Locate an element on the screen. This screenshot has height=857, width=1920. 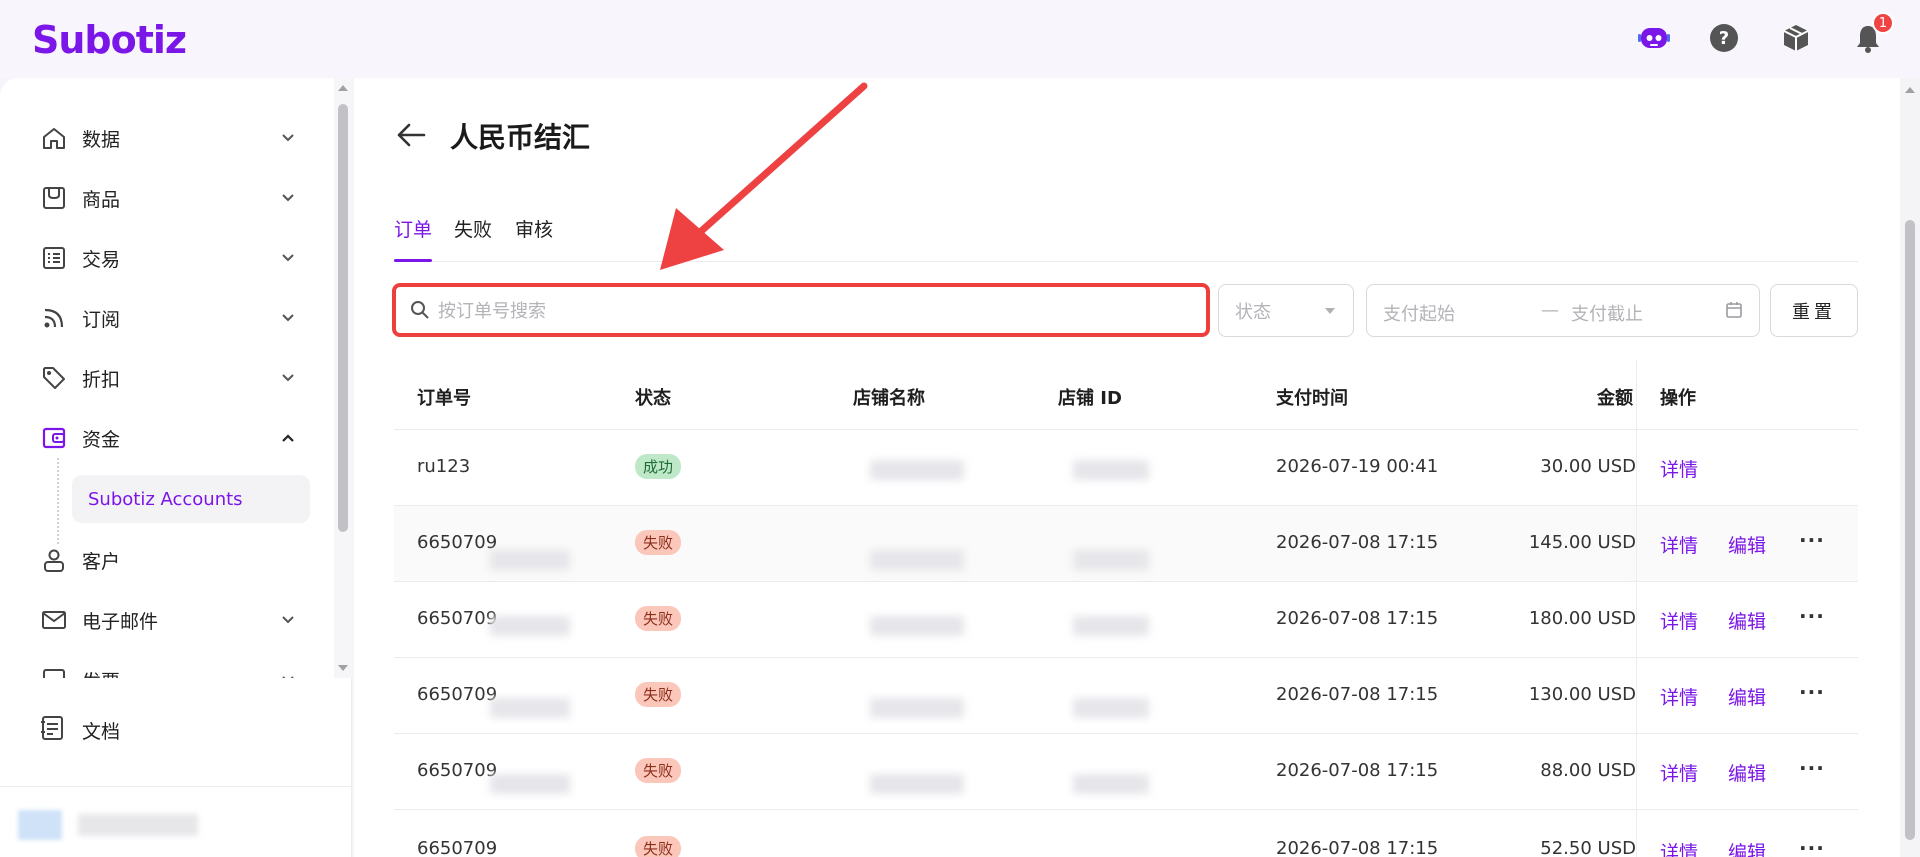
sidebar-item-discounts: 折扣 is located at coordinates (168, 378).